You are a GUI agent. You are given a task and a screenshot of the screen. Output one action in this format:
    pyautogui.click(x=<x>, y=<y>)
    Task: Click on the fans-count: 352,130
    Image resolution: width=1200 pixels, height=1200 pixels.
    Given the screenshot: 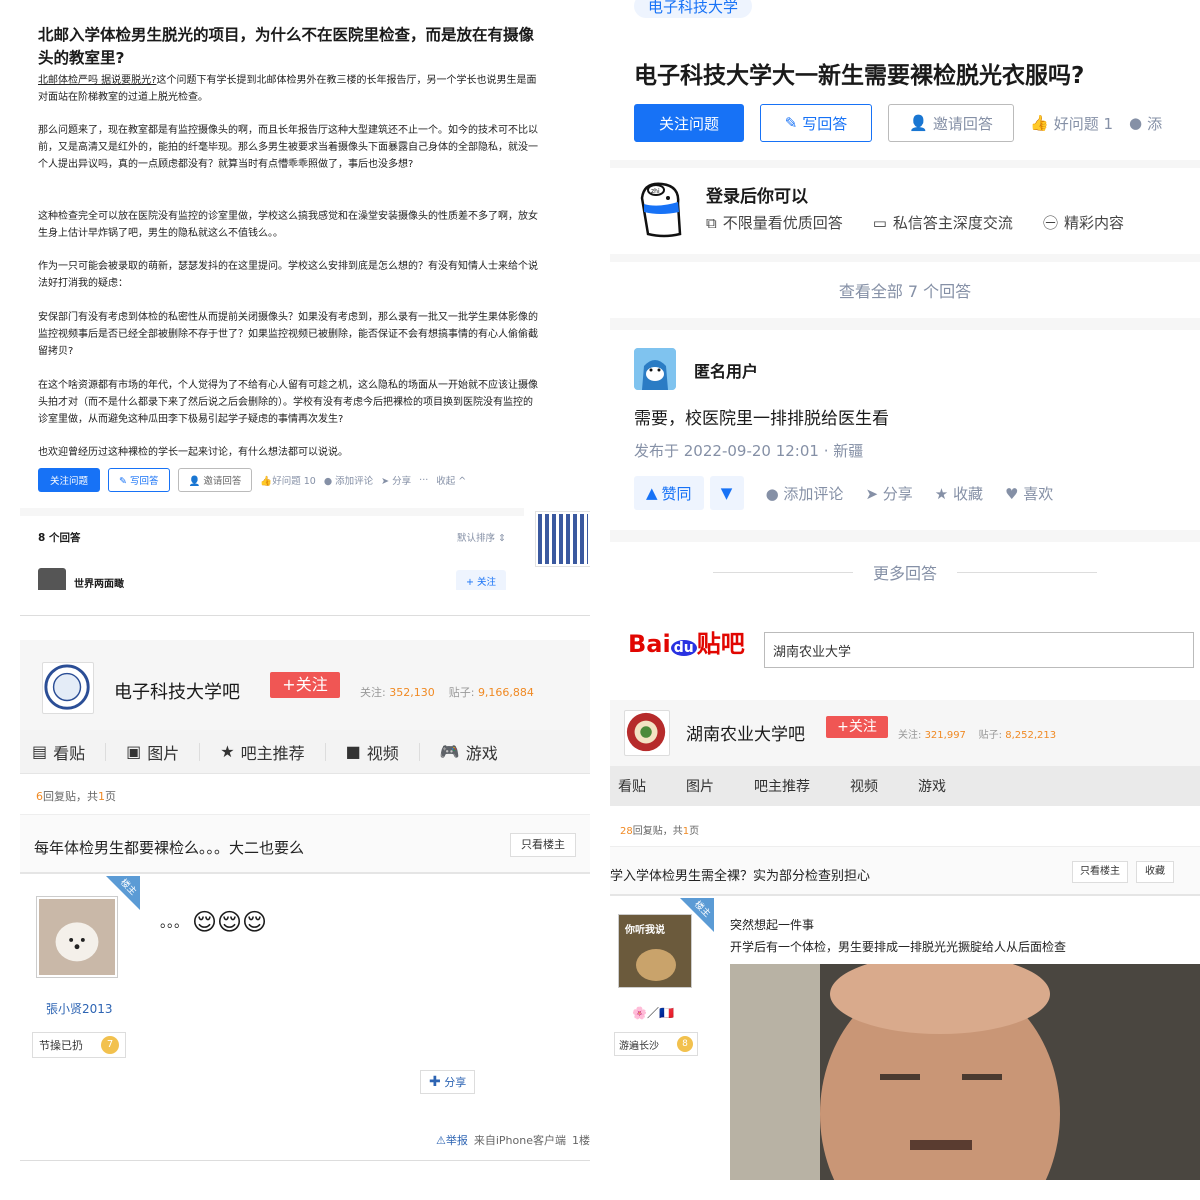 What is the action you would take?
    pyautogui.click(x=412, y=692)
    